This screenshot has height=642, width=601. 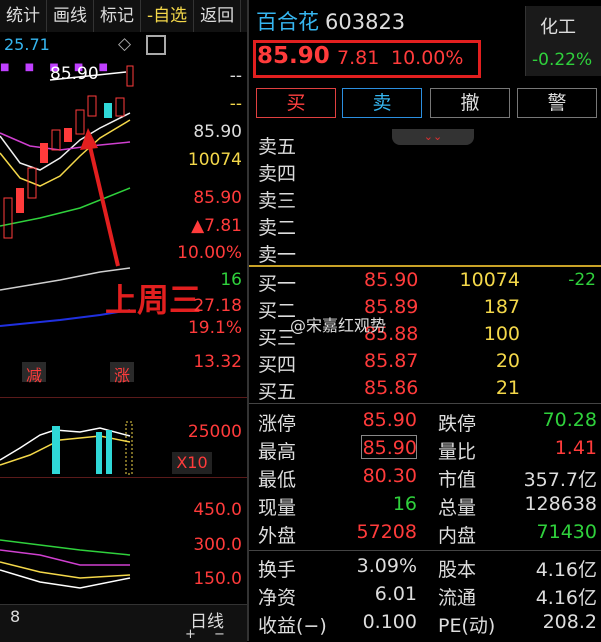 I want to click on stat-label: 流通, so click(x=457, y=598).